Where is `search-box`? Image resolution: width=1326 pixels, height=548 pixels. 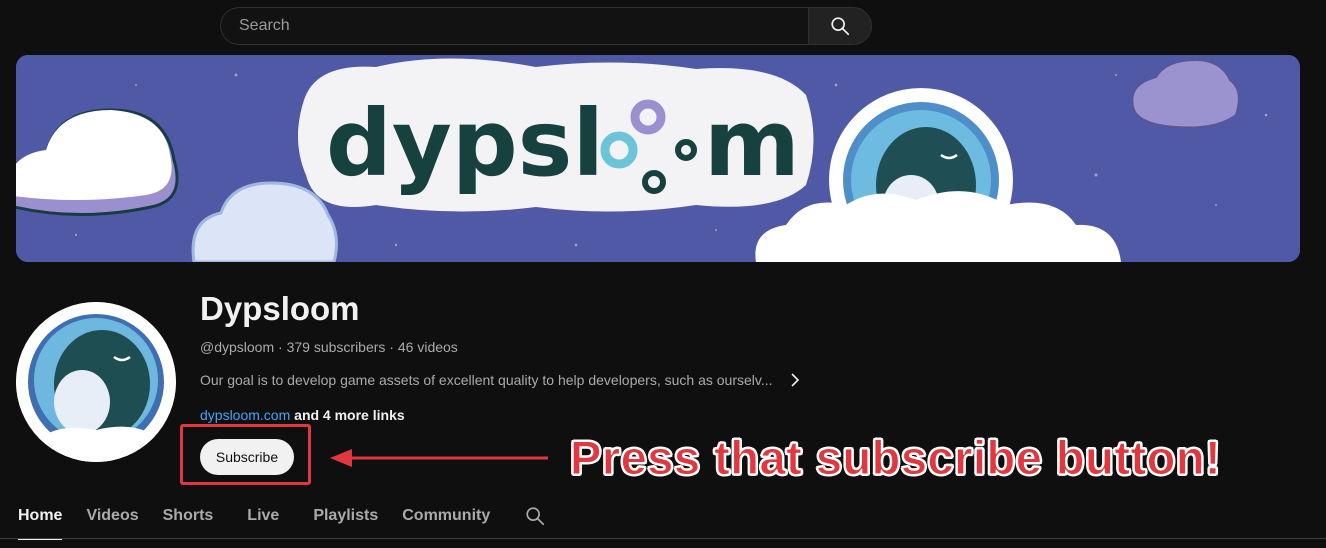
search-box is located at coordinates (514, 26).